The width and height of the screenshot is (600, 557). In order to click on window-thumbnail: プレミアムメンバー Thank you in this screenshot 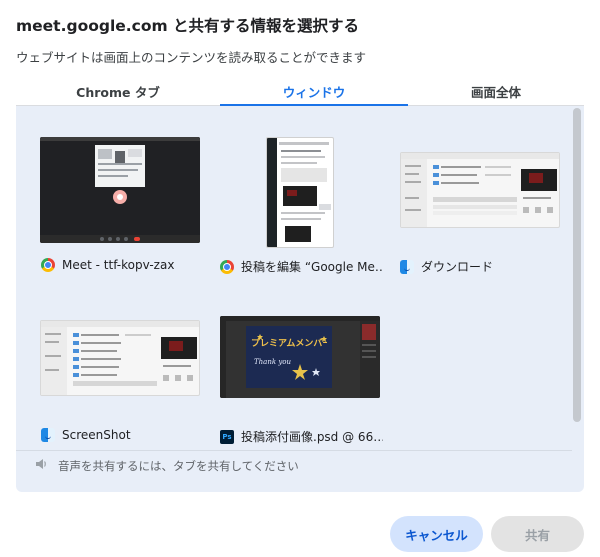, I will do `click(300, 357)`.